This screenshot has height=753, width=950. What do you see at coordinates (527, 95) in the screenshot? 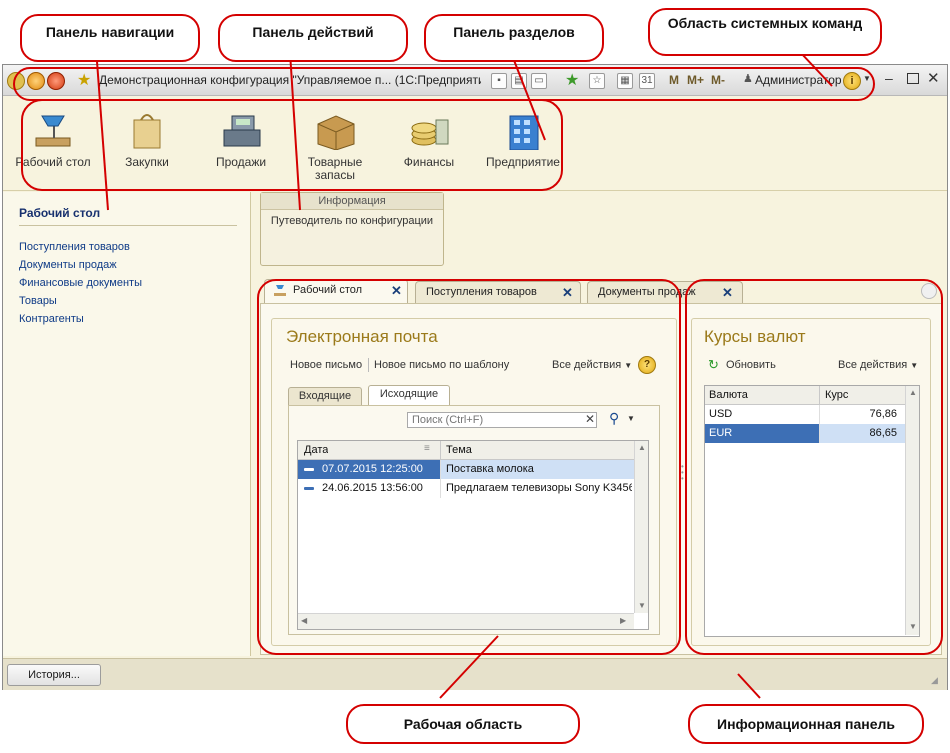
I see `sections-pointer` at bounding box center [527, 95].